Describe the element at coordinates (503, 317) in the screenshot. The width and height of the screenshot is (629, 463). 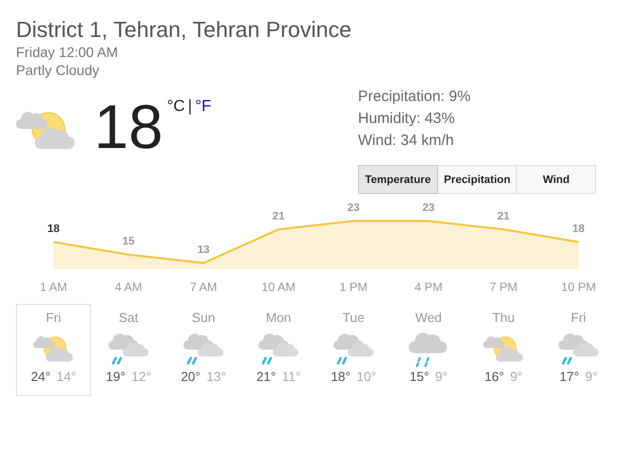
I see `day-name: Thu` at that location.